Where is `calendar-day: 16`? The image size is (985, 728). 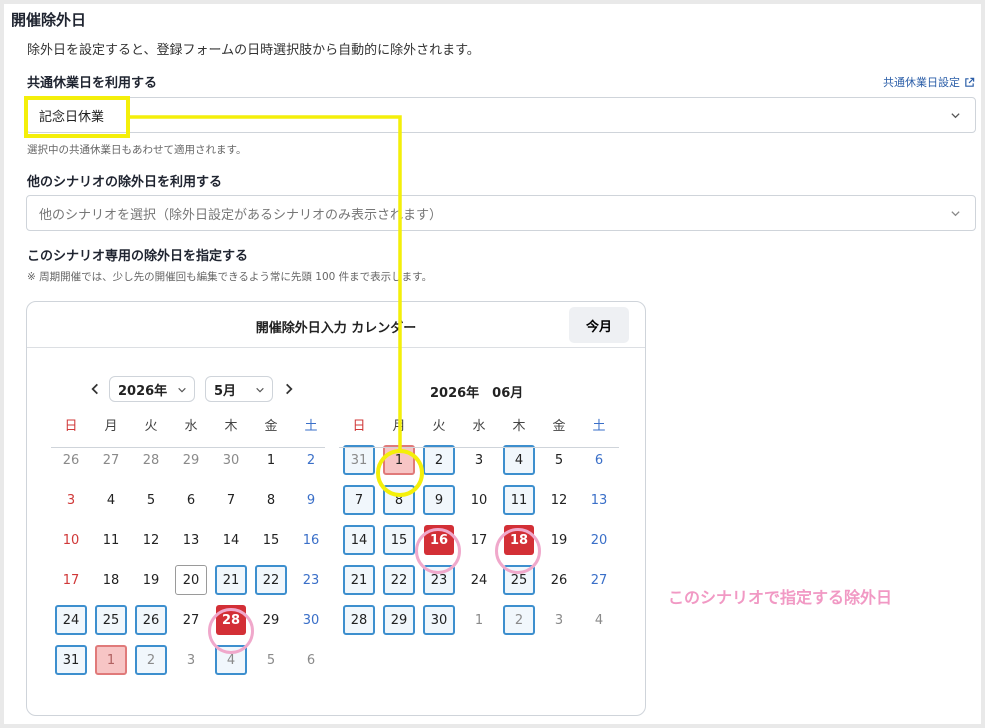 calendar-day: 16 is located at coordinates (311, 540).